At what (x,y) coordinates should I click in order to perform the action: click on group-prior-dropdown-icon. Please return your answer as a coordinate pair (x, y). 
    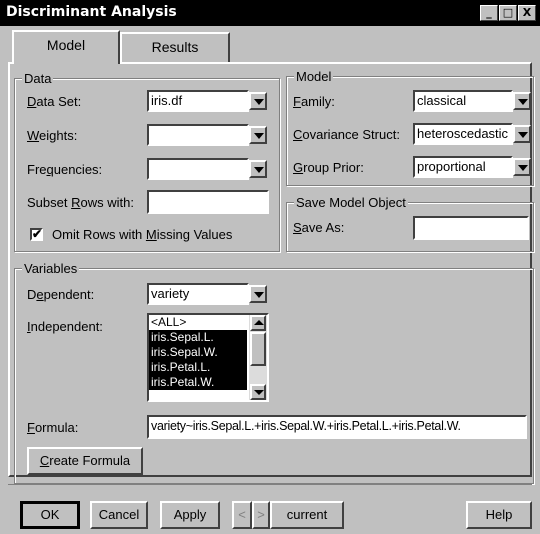
    Looking at the image, I should click on (522, 167).